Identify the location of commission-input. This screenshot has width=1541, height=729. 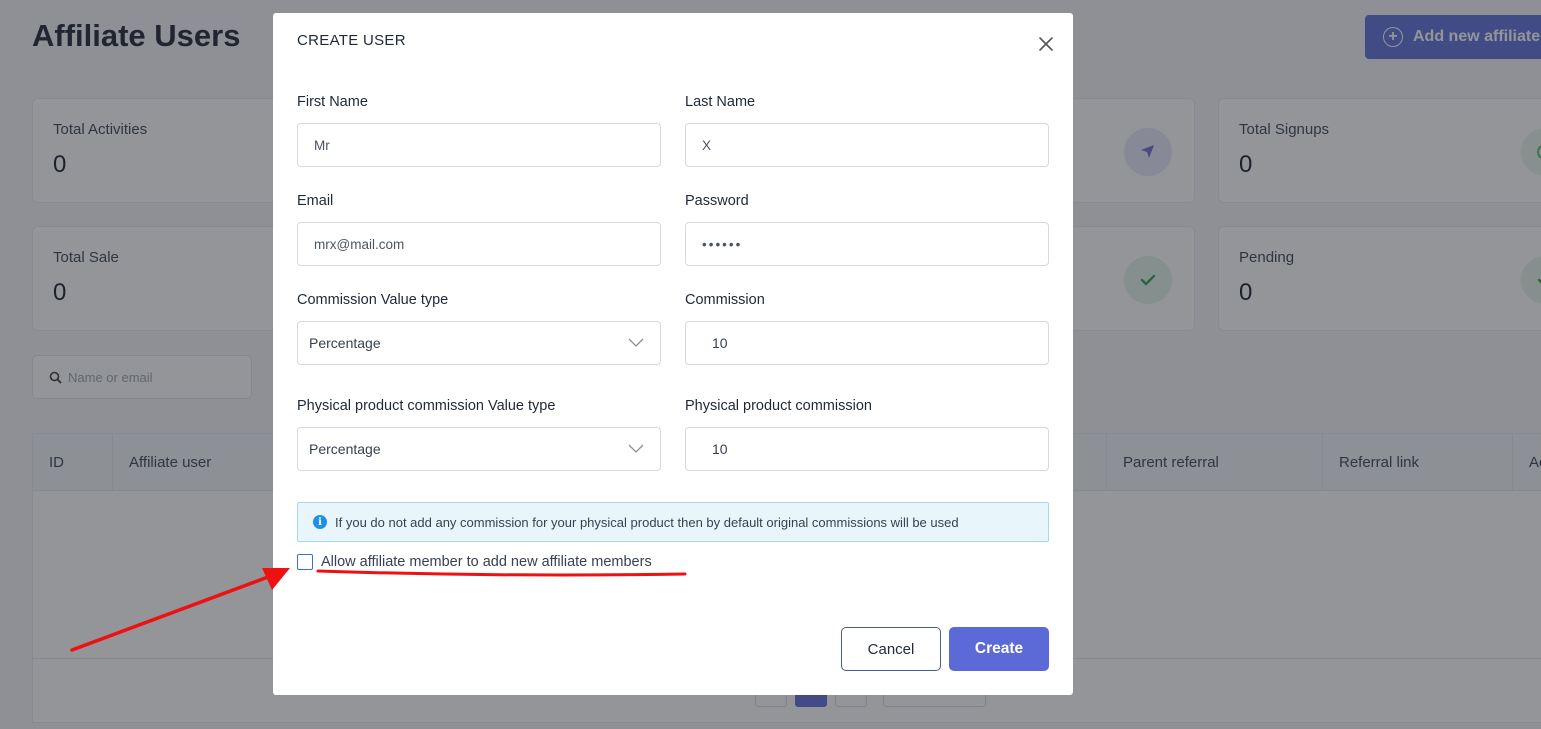
(867, 343).